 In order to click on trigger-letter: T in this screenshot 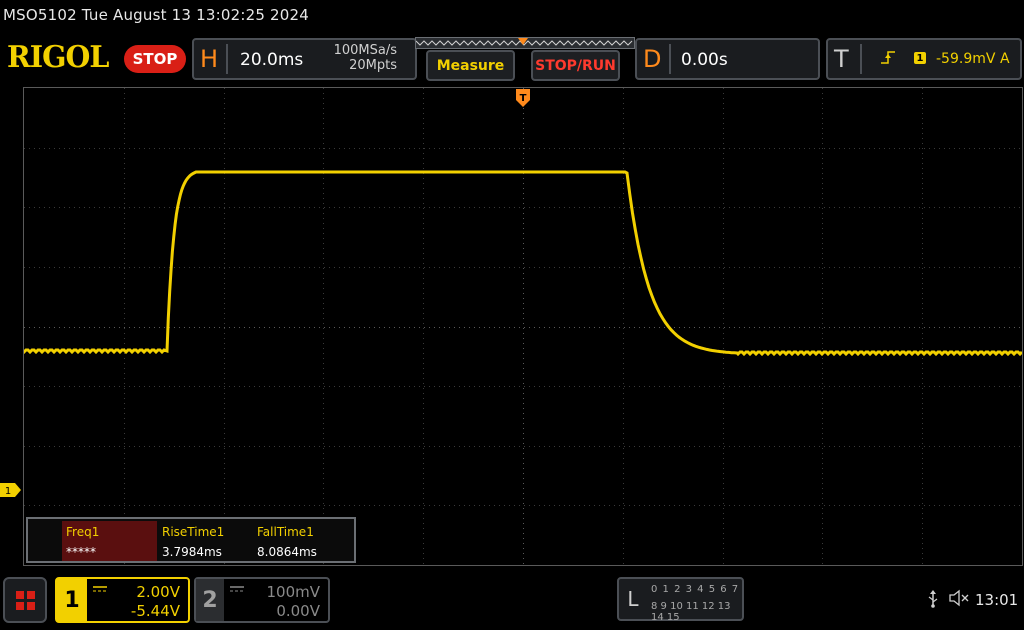, I will do `click(841, 59)`.